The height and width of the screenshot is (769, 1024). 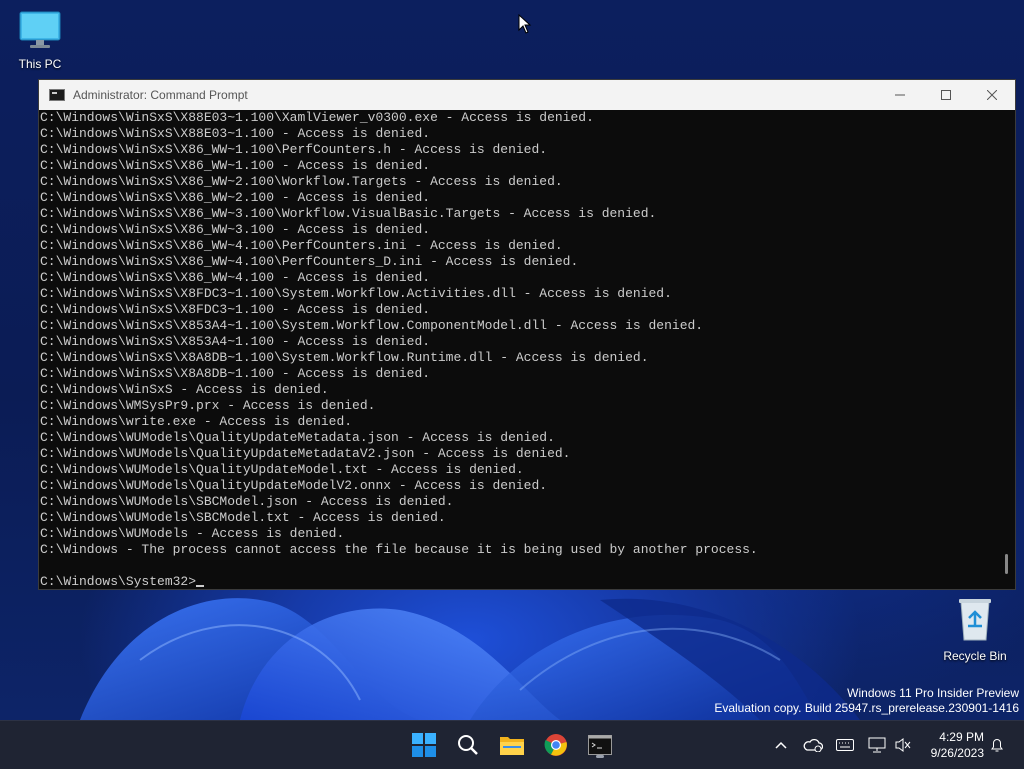 I want to click on recycle-bin-icon, so click(x=975, y=620).